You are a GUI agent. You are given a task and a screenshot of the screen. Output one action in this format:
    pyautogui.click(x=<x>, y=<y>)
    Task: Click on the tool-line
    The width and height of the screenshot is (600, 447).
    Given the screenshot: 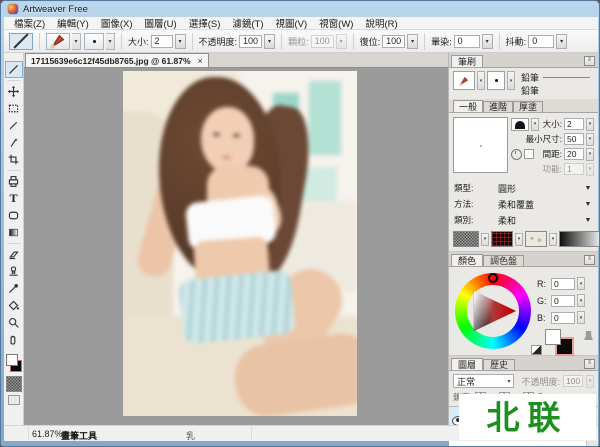 What is the action you would take?
    pyautogui.click(x=13, y=69)
    